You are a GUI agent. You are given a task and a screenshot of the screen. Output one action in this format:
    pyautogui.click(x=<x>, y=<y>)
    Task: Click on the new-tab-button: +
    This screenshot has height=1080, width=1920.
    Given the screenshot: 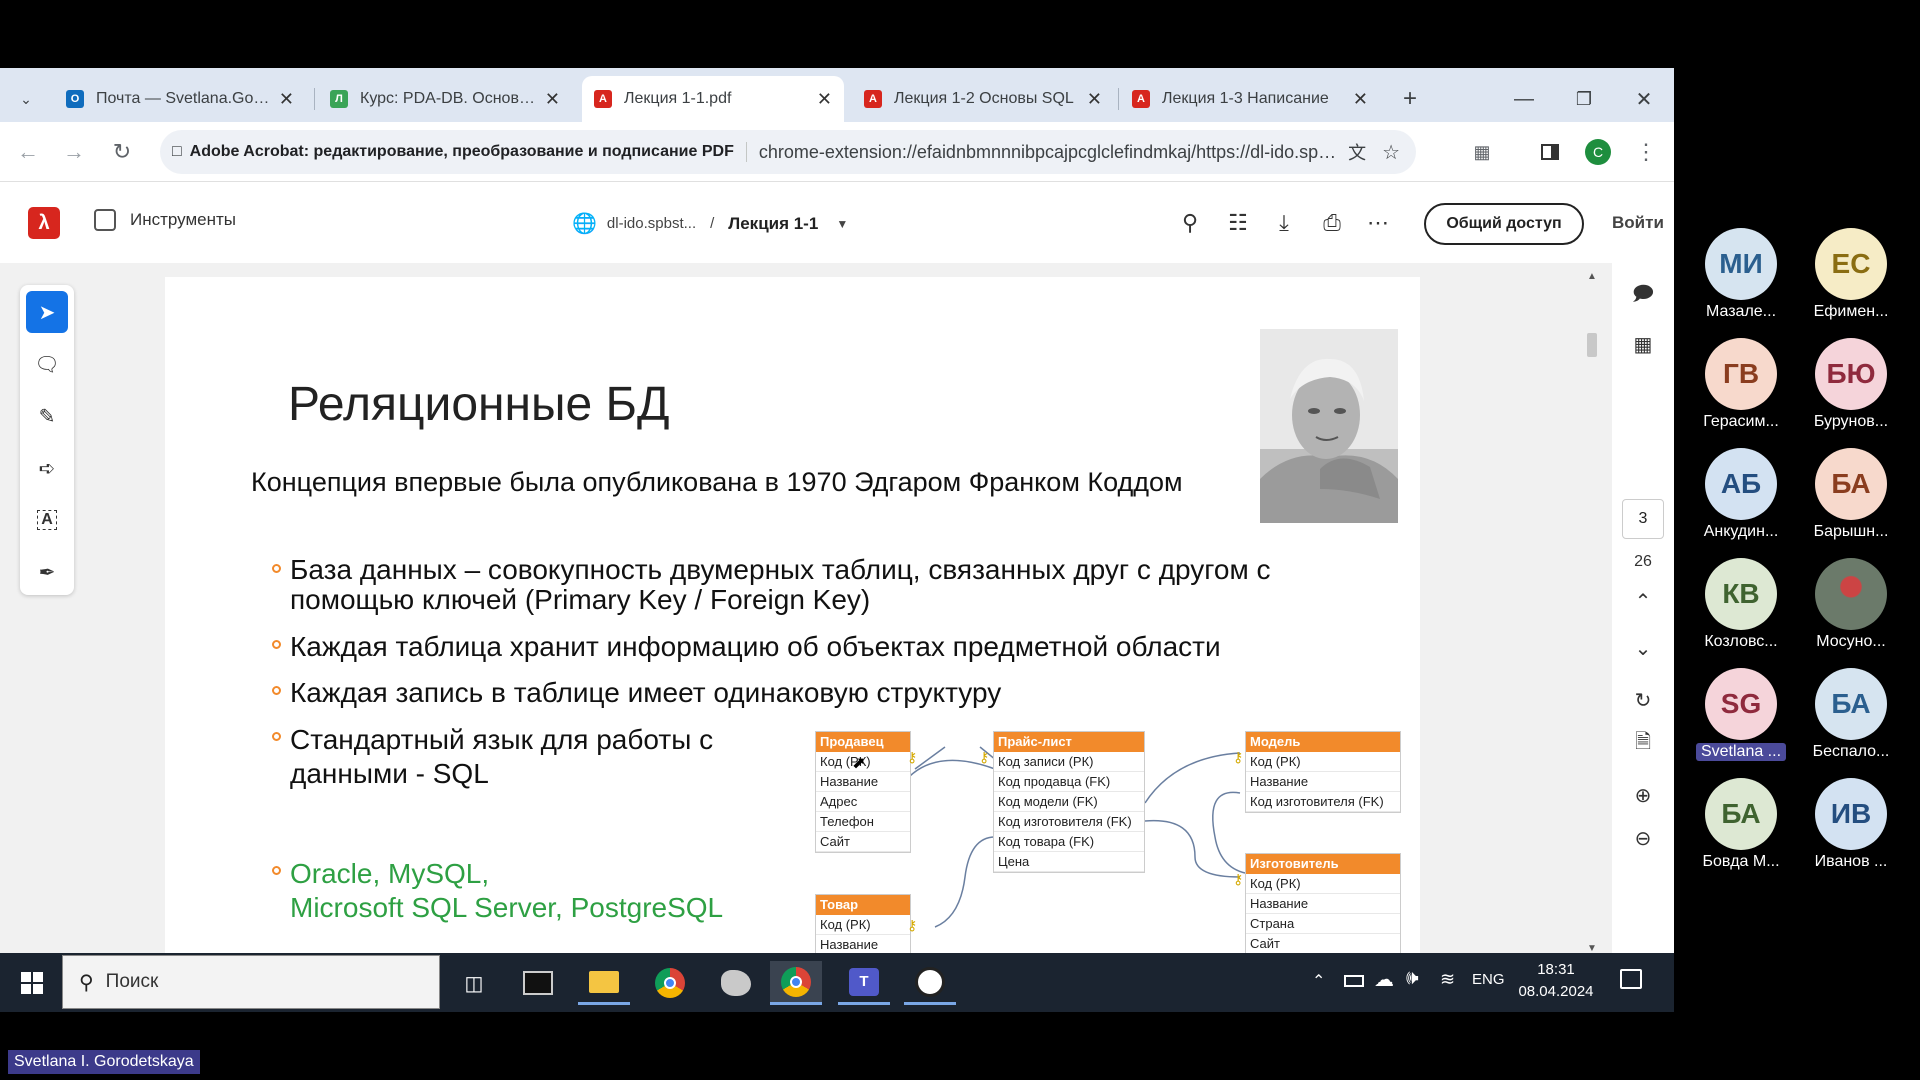 What is the action you would take?
    pyautogui.click(x=1410, y=99)
    